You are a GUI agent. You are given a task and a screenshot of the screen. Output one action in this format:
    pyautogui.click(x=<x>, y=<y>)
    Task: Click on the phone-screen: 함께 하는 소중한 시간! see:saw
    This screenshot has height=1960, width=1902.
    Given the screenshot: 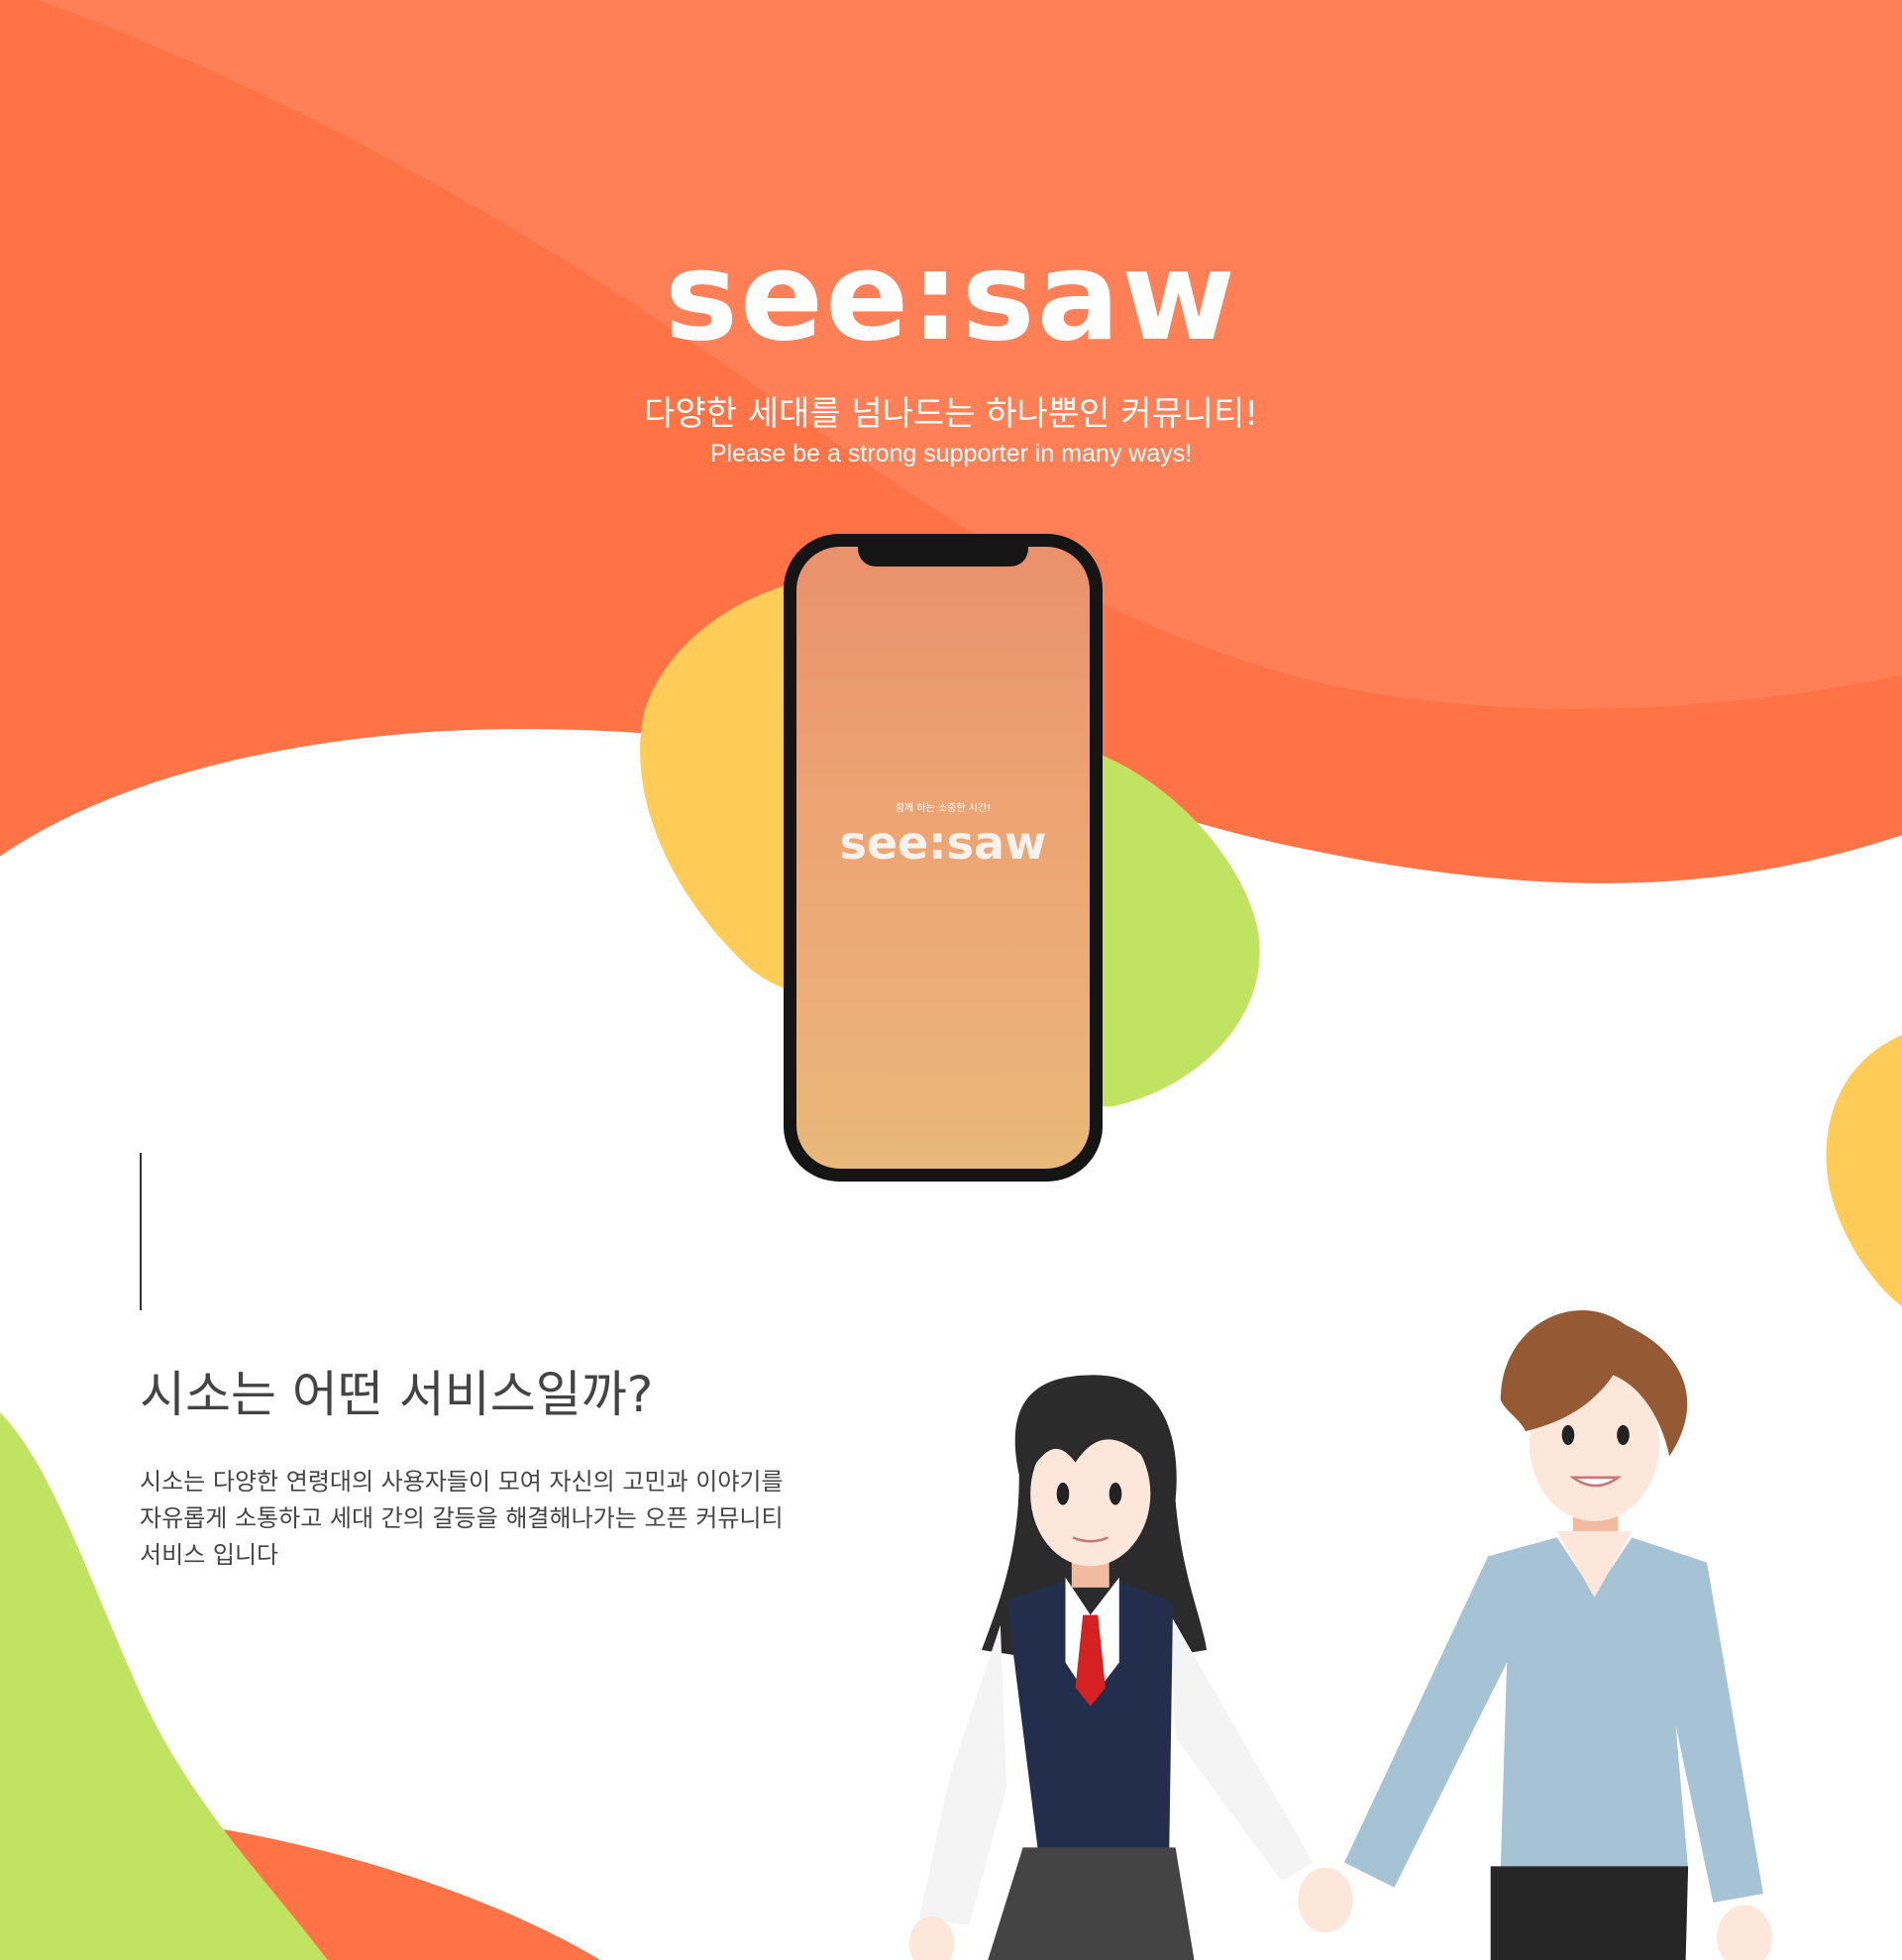 What is the action you would take?
    pyautogui.click(x=943, y=858)
    